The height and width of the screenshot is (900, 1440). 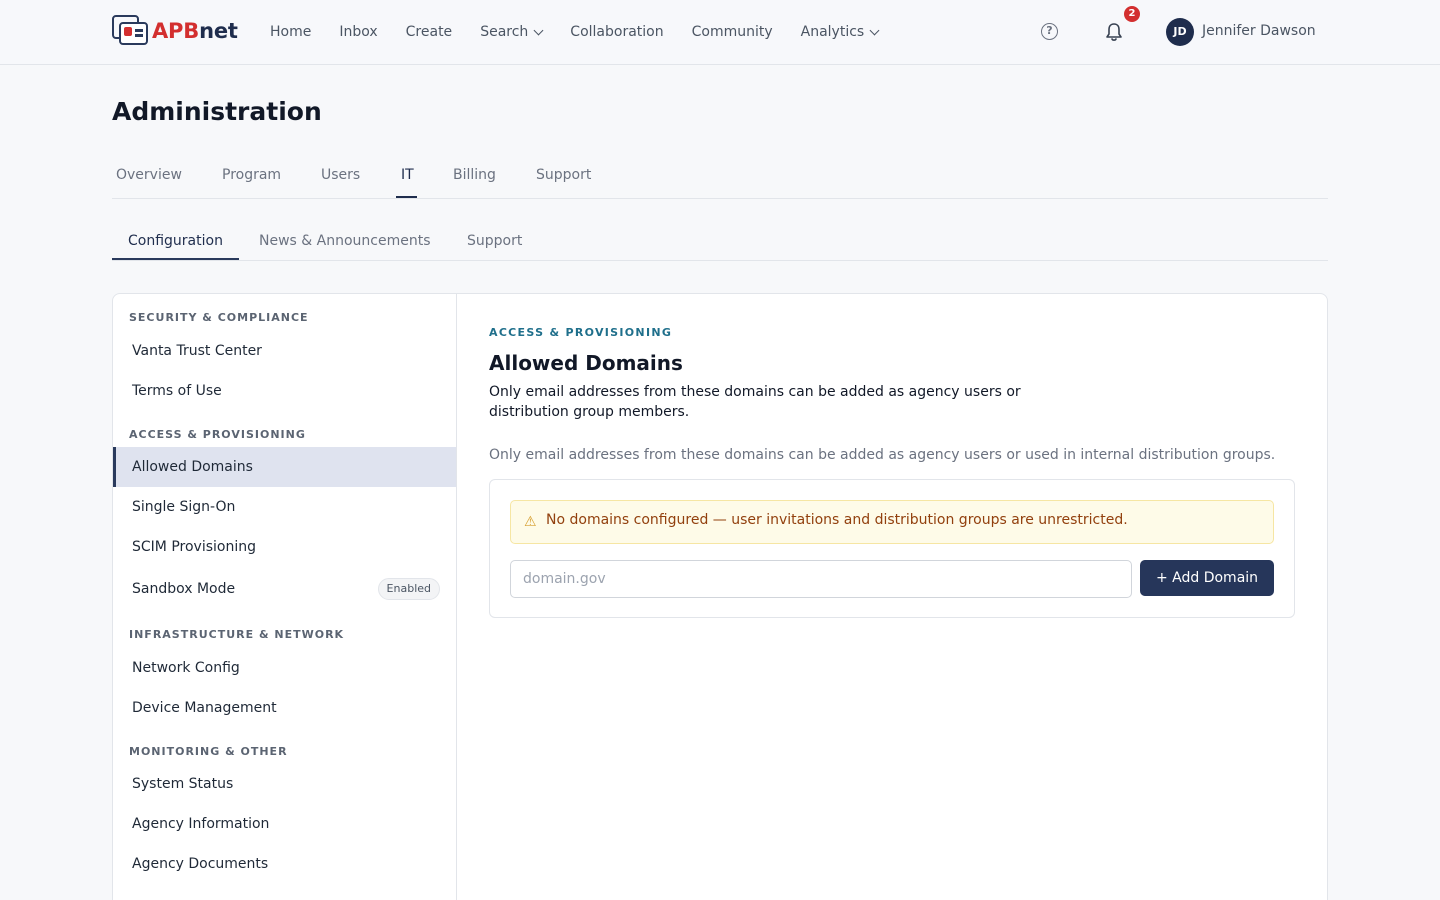 What do you see at coordinates (251, 175) in the screenshot?
I see `tab-program: Program` at bounding box center [251, 175].